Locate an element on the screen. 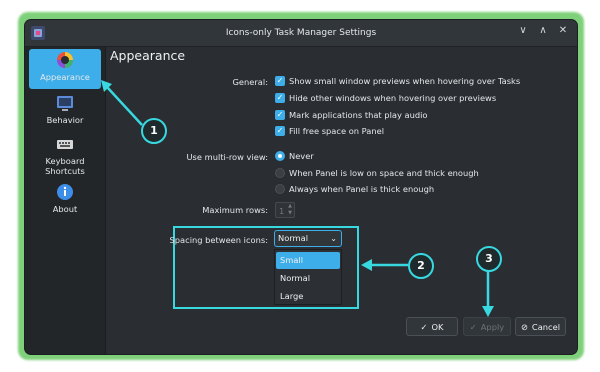  callout-3: 3 is located at coordinates (489, 259).